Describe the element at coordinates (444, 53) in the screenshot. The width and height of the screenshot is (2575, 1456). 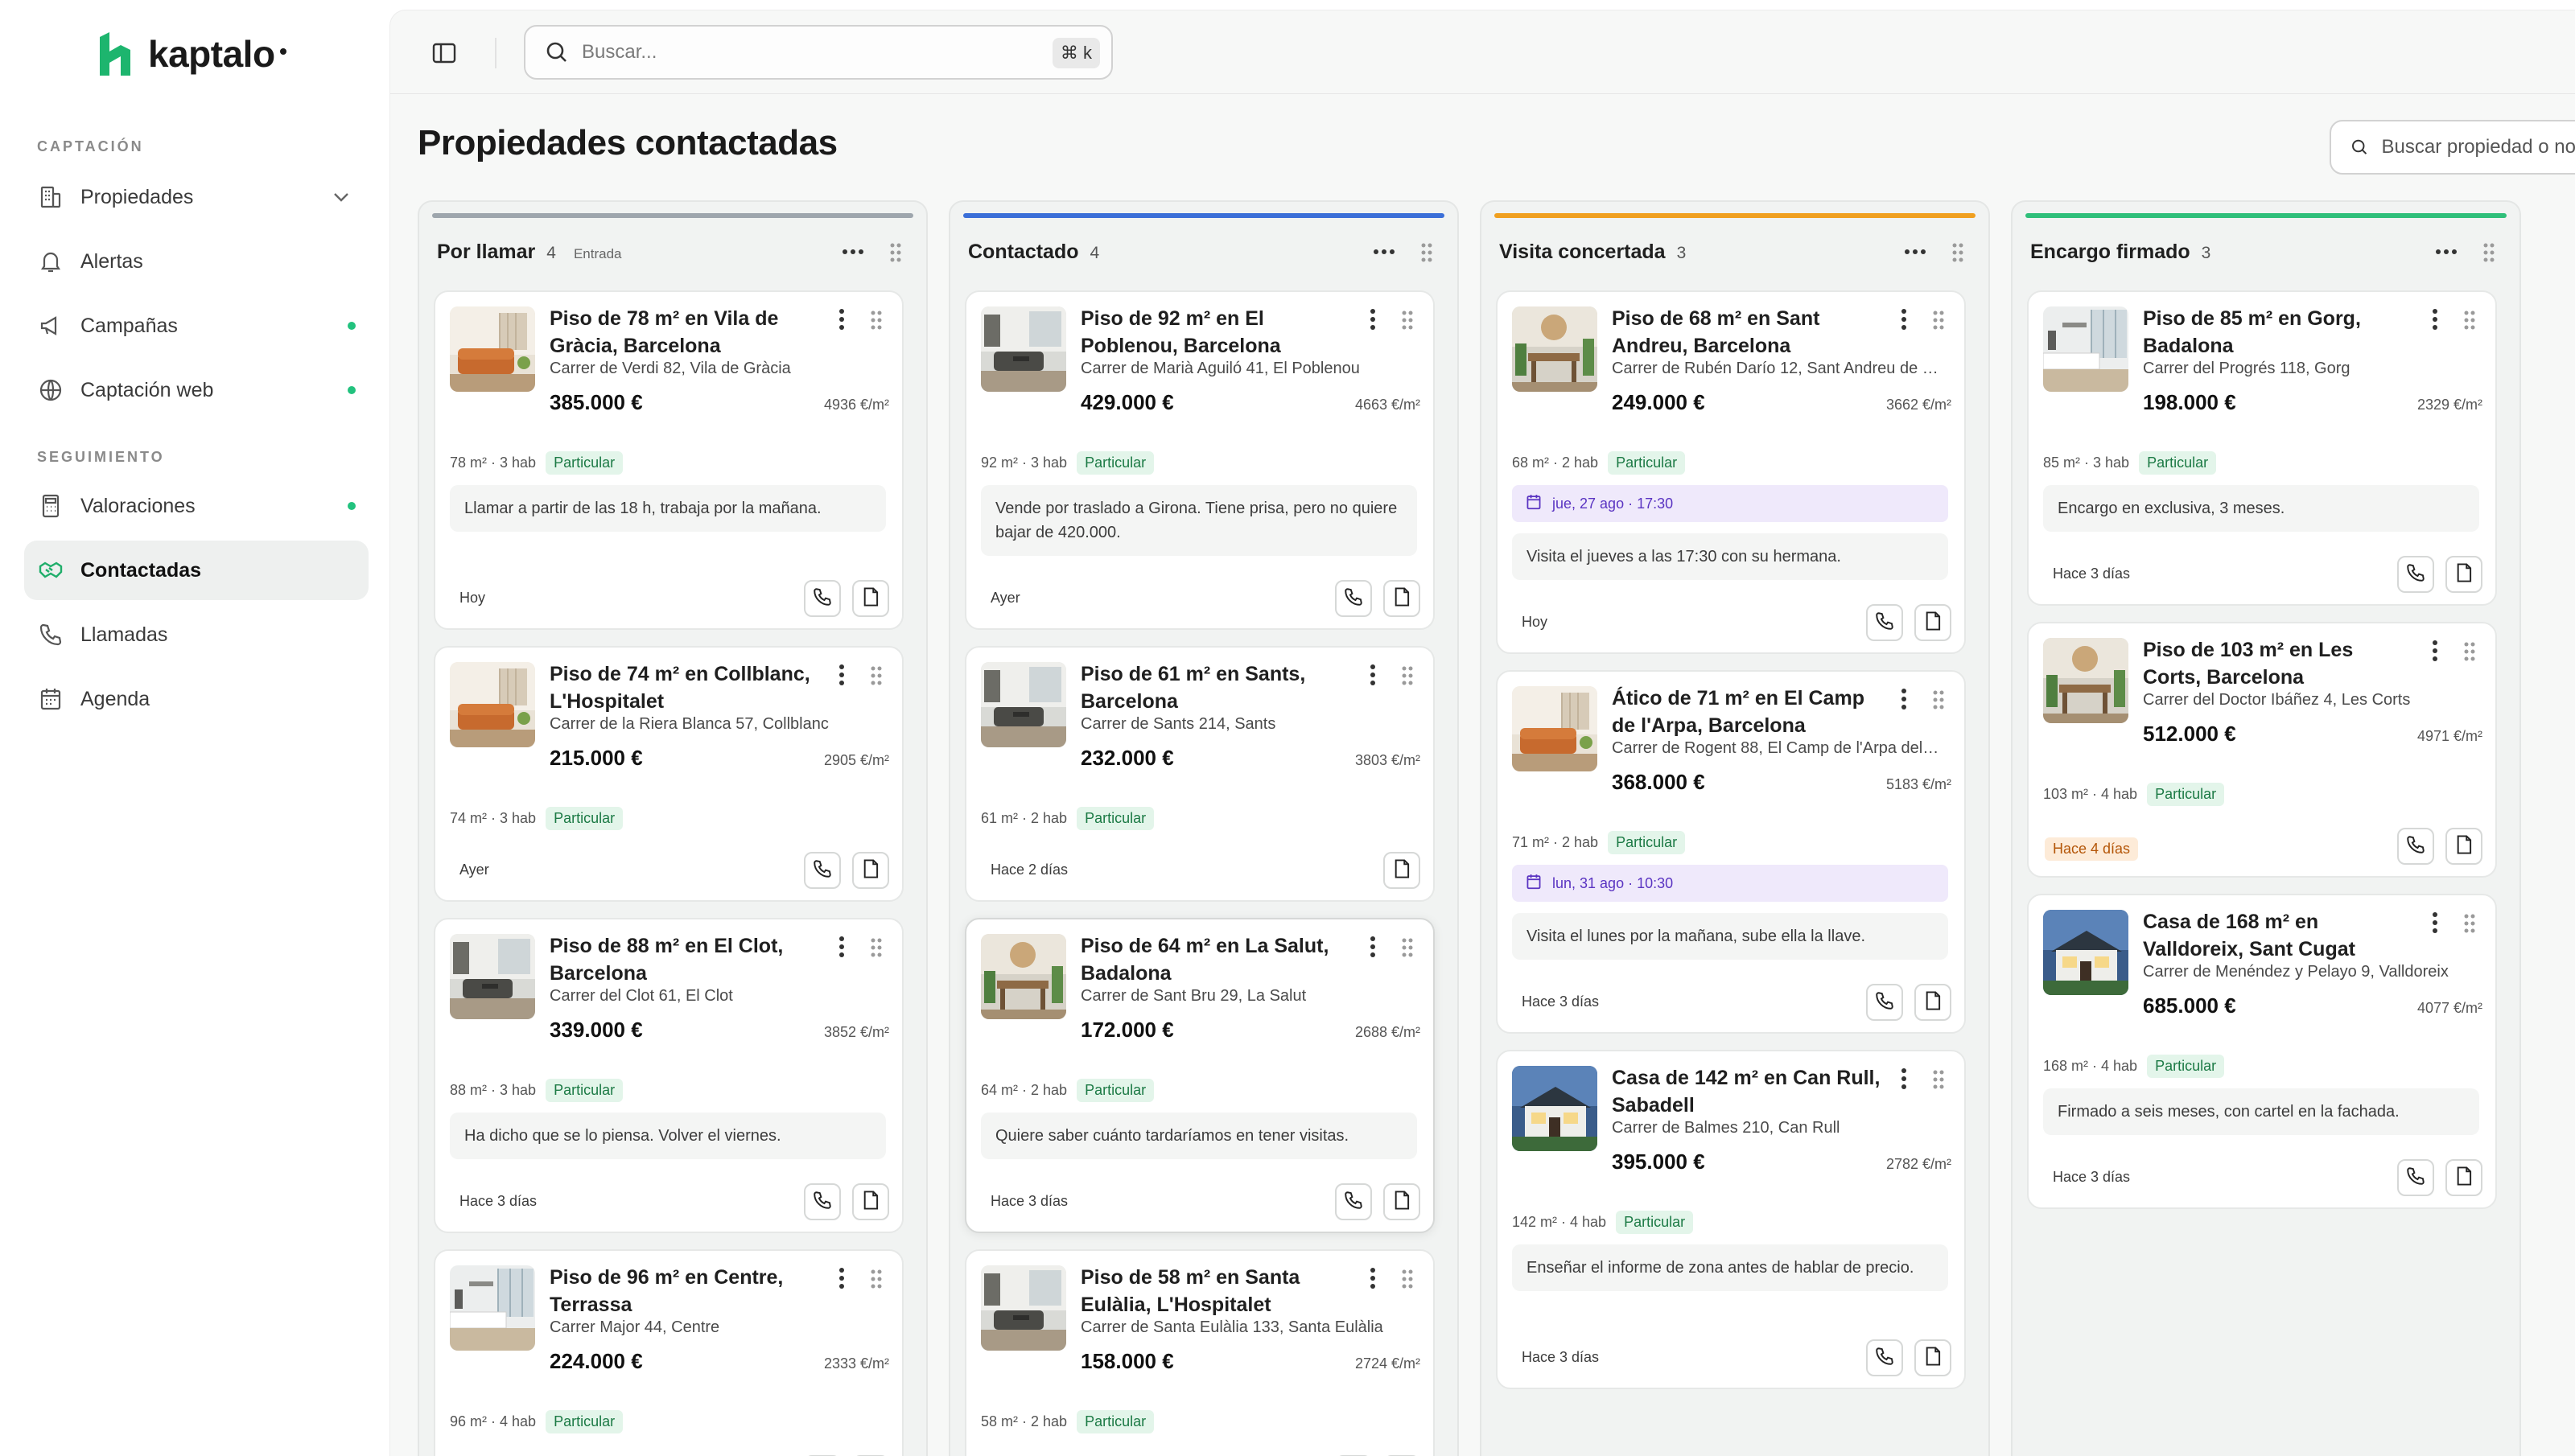
I see `sidebar-toggle-icon` at that location.